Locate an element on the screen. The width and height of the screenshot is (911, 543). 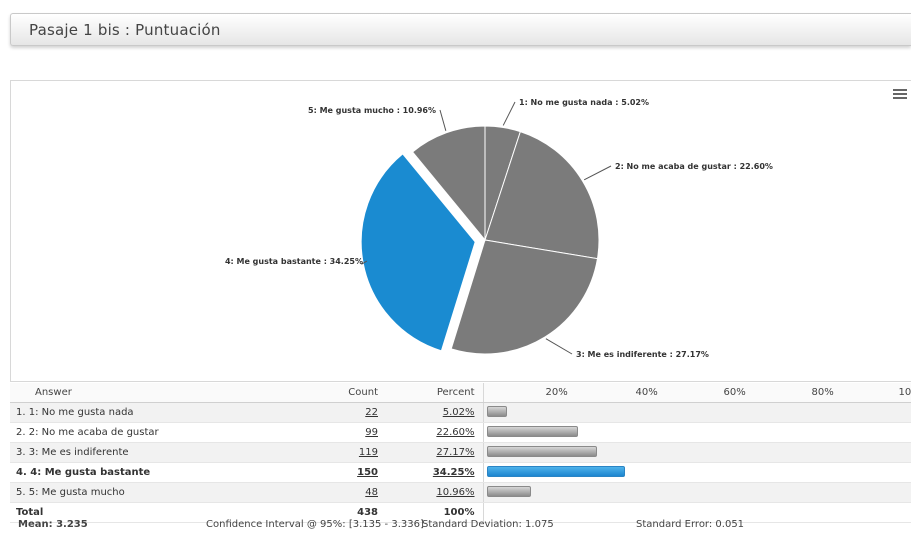
table-row: 1. 1: No me gusta nada 22 5.02% is located at coordinates (460, 412).